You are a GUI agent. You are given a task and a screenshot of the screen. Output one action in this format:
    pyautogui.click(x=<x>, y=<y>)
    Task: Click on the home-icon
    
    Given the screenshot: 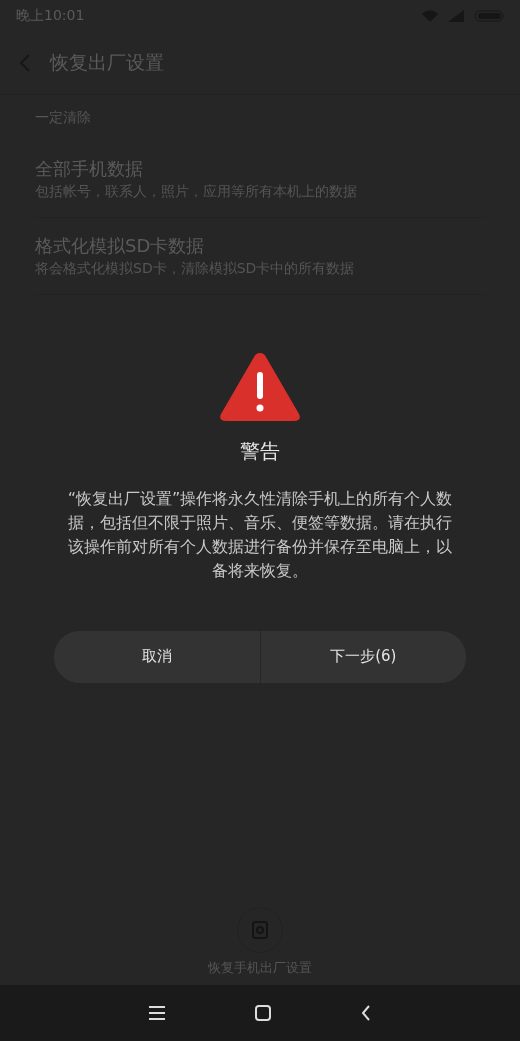 What is the action you would take?
    pyautogui.click(x=263, y=1013)
    